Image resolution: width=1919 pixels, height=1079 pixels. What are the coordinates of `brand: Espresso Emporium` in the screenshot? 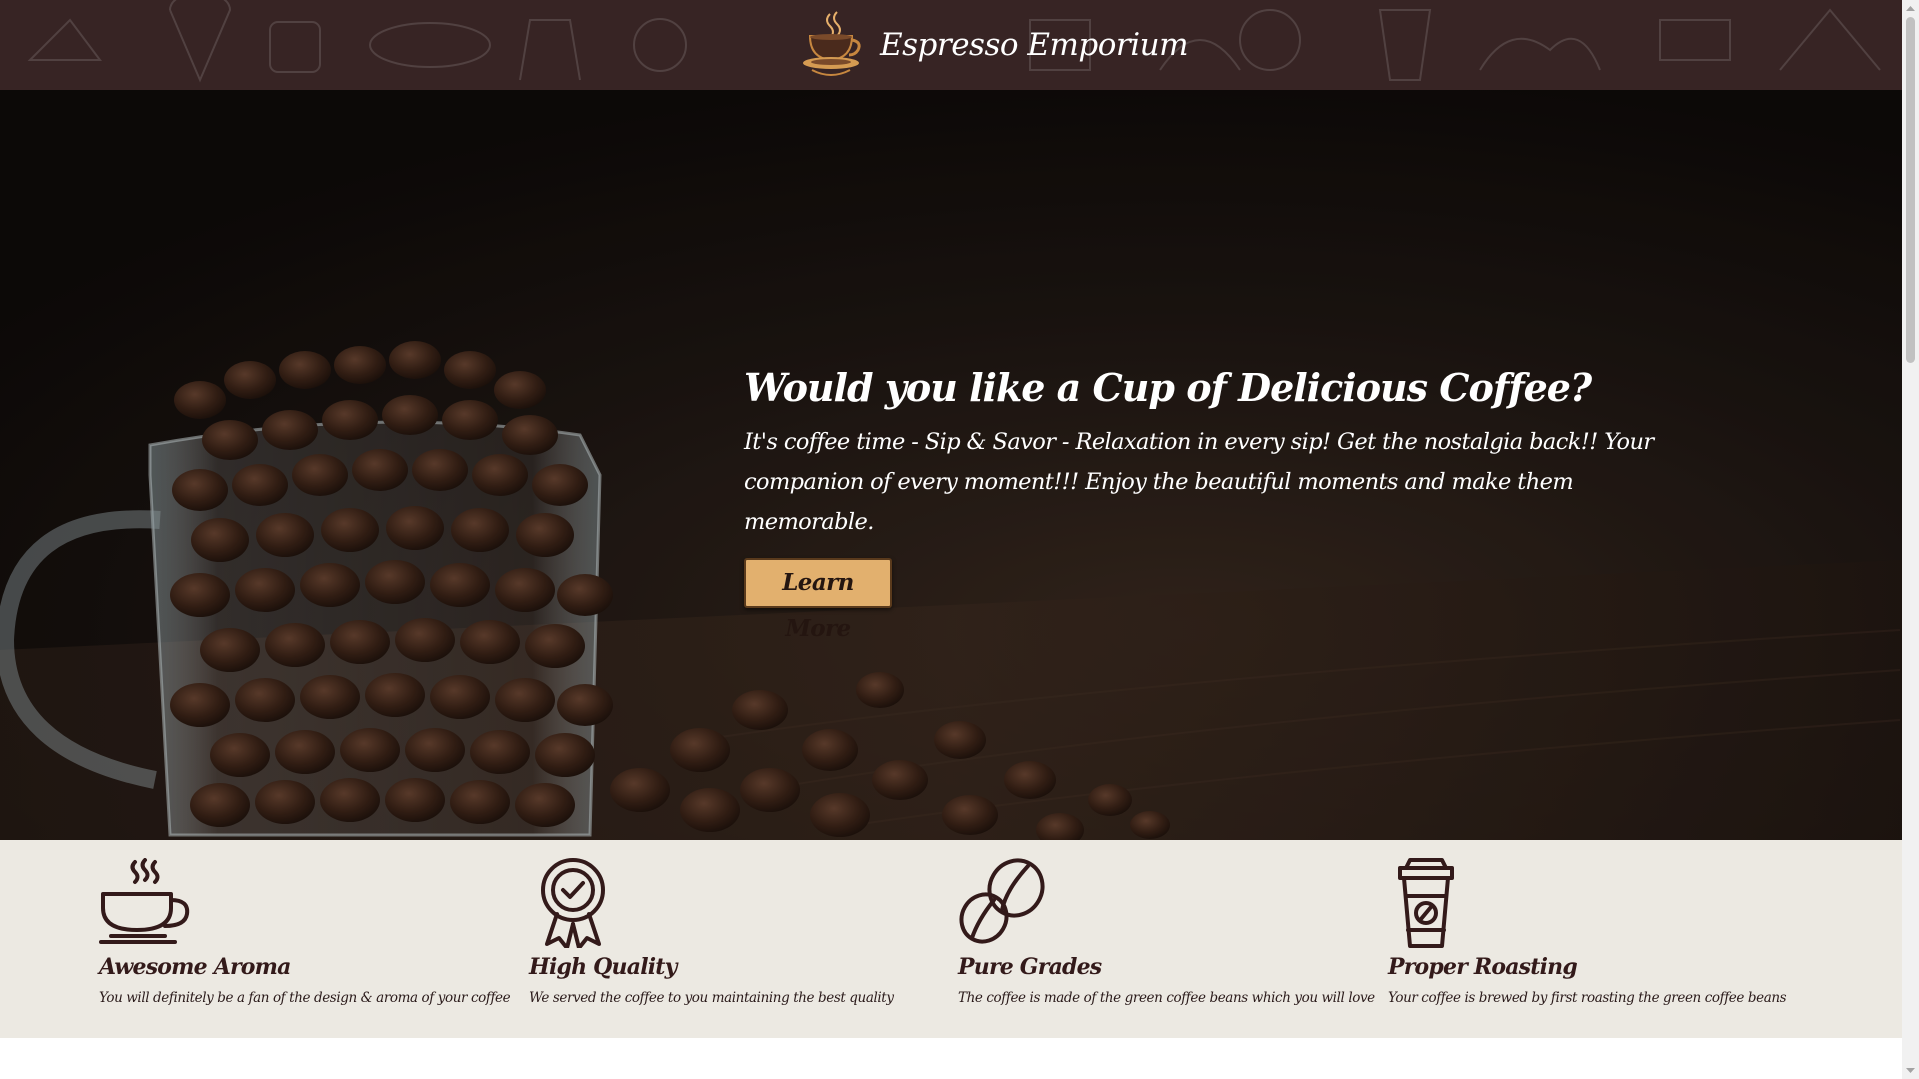 It's located at (994, 45).